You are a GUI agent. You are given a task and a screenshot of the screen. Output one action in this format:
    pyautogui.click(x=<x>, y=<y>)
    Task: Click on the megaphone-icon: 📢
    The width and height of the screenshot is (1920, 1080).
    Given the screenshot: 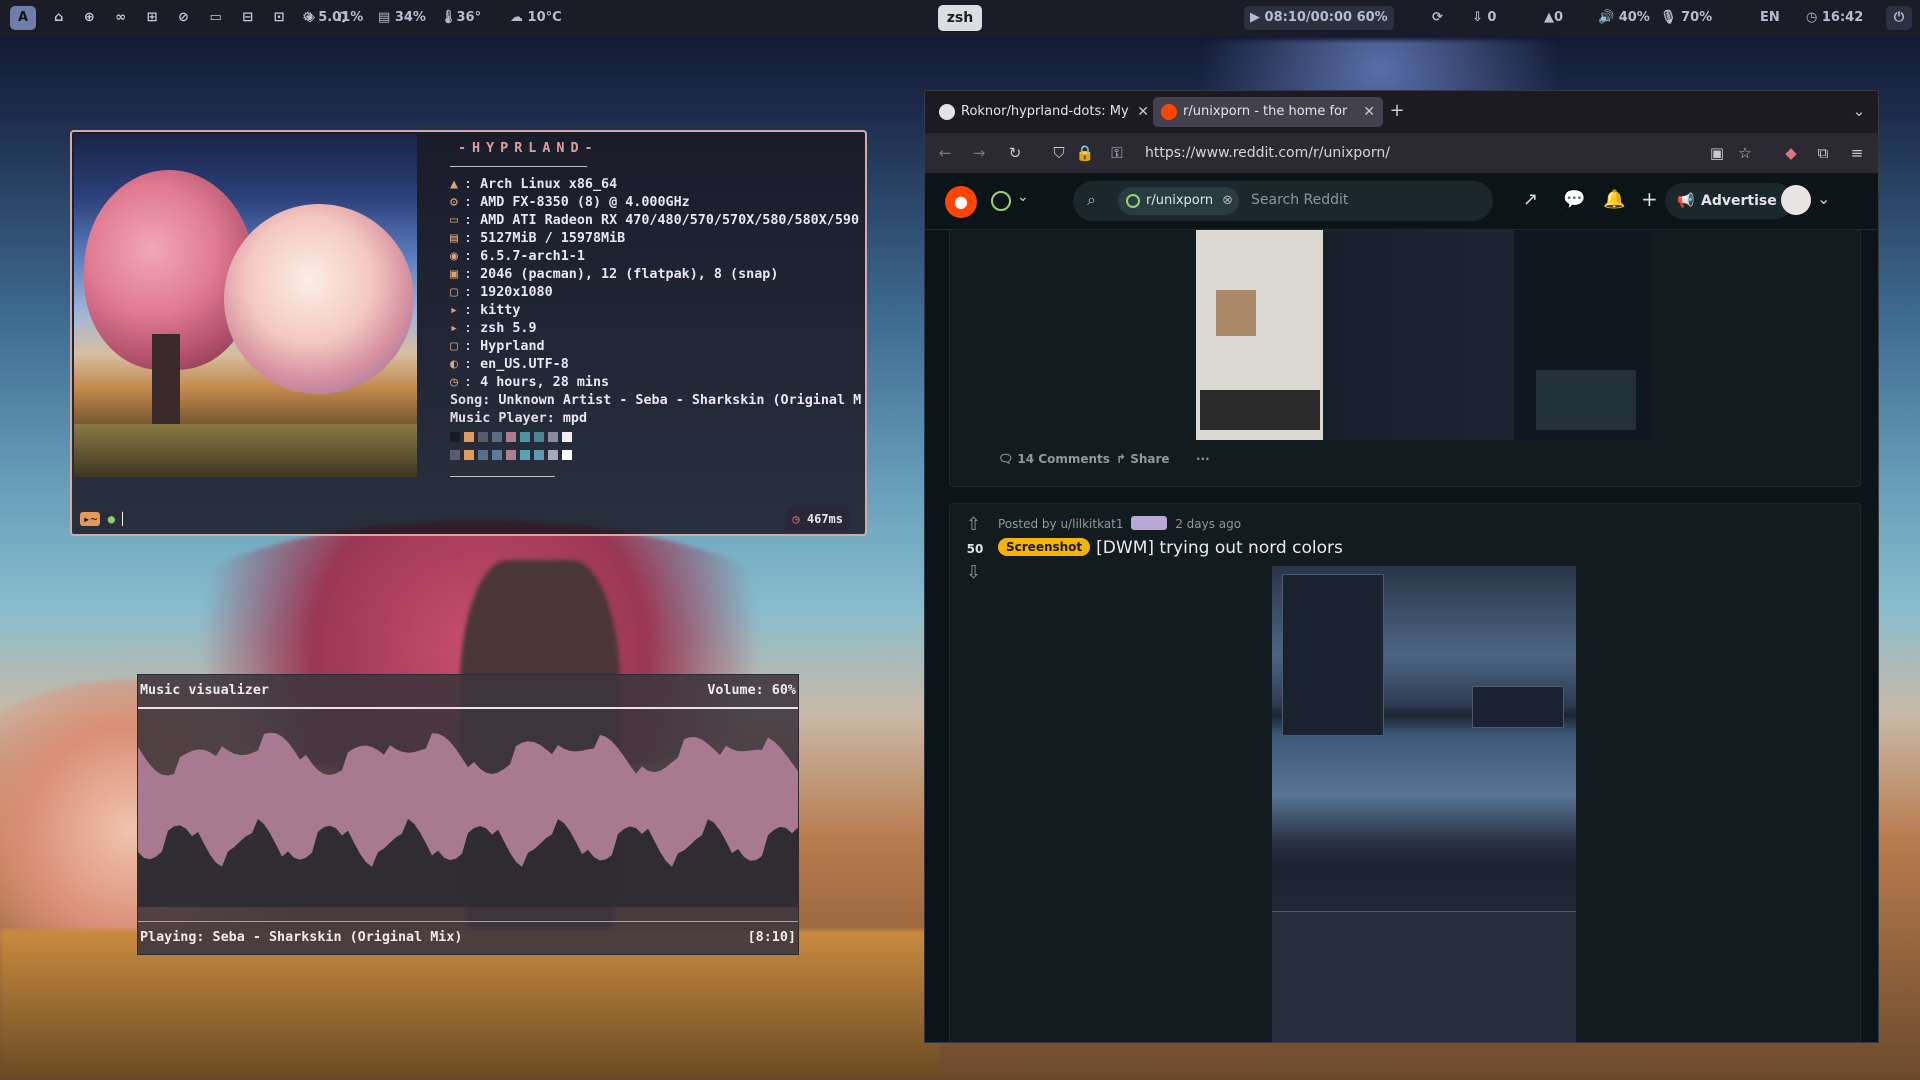 What is the action you would take?
    pyautogui.click(x=1686, y=201)
    